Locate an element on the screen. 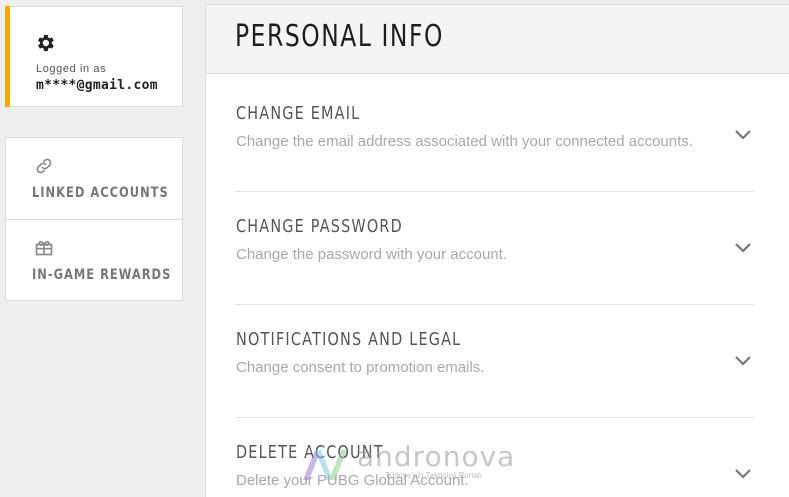 This screenshot has width=789, height=497. section-title: DELETE ACCOUNT is located at coordinates (310, 452).